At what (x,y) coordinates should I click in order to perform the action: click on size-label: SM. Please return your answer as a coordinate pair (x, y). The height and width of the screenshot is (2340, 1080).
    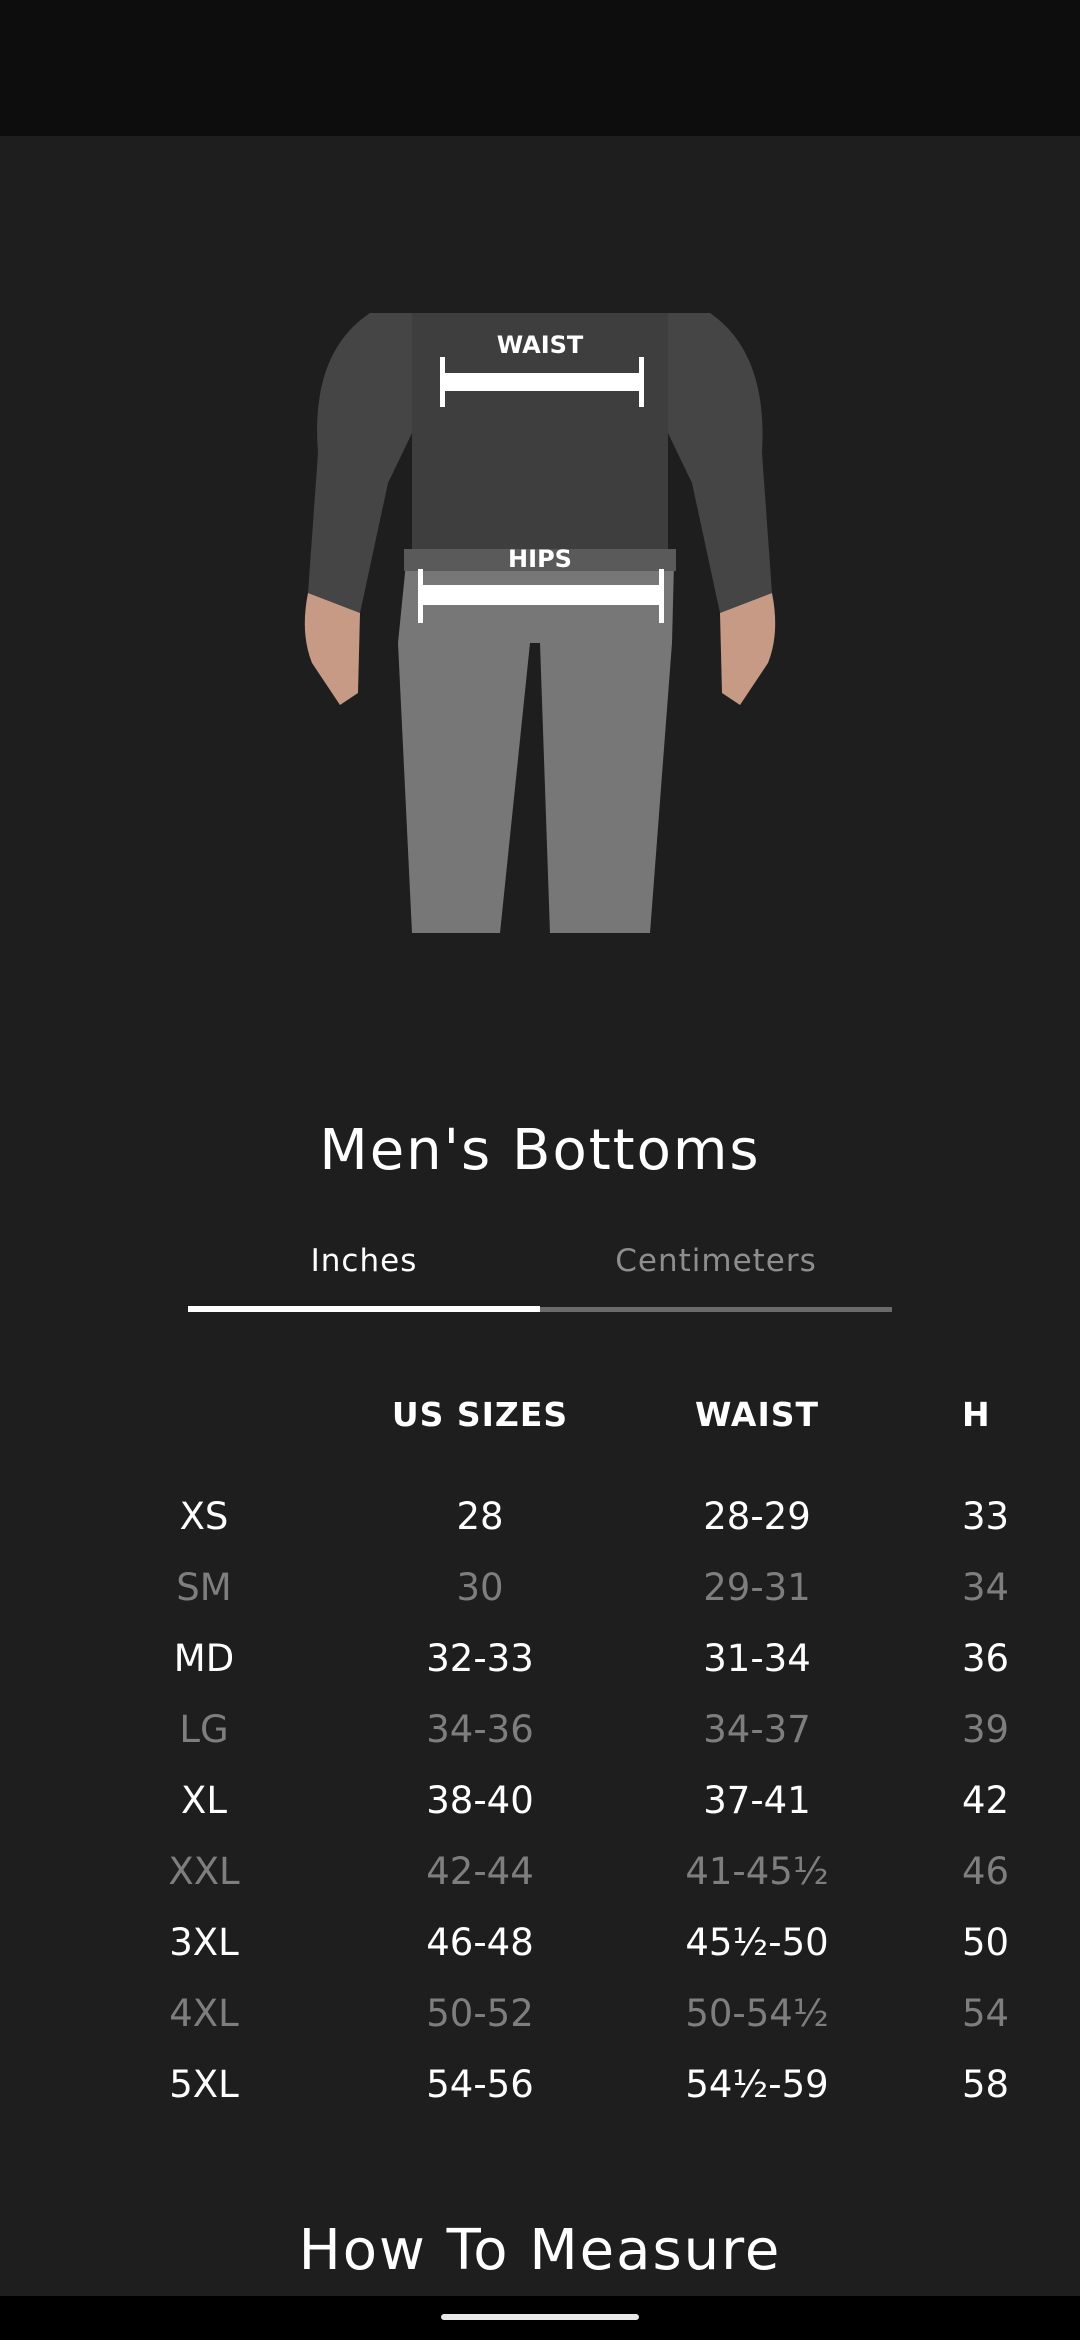
    Looking at the image, I should click on (204, 1587).